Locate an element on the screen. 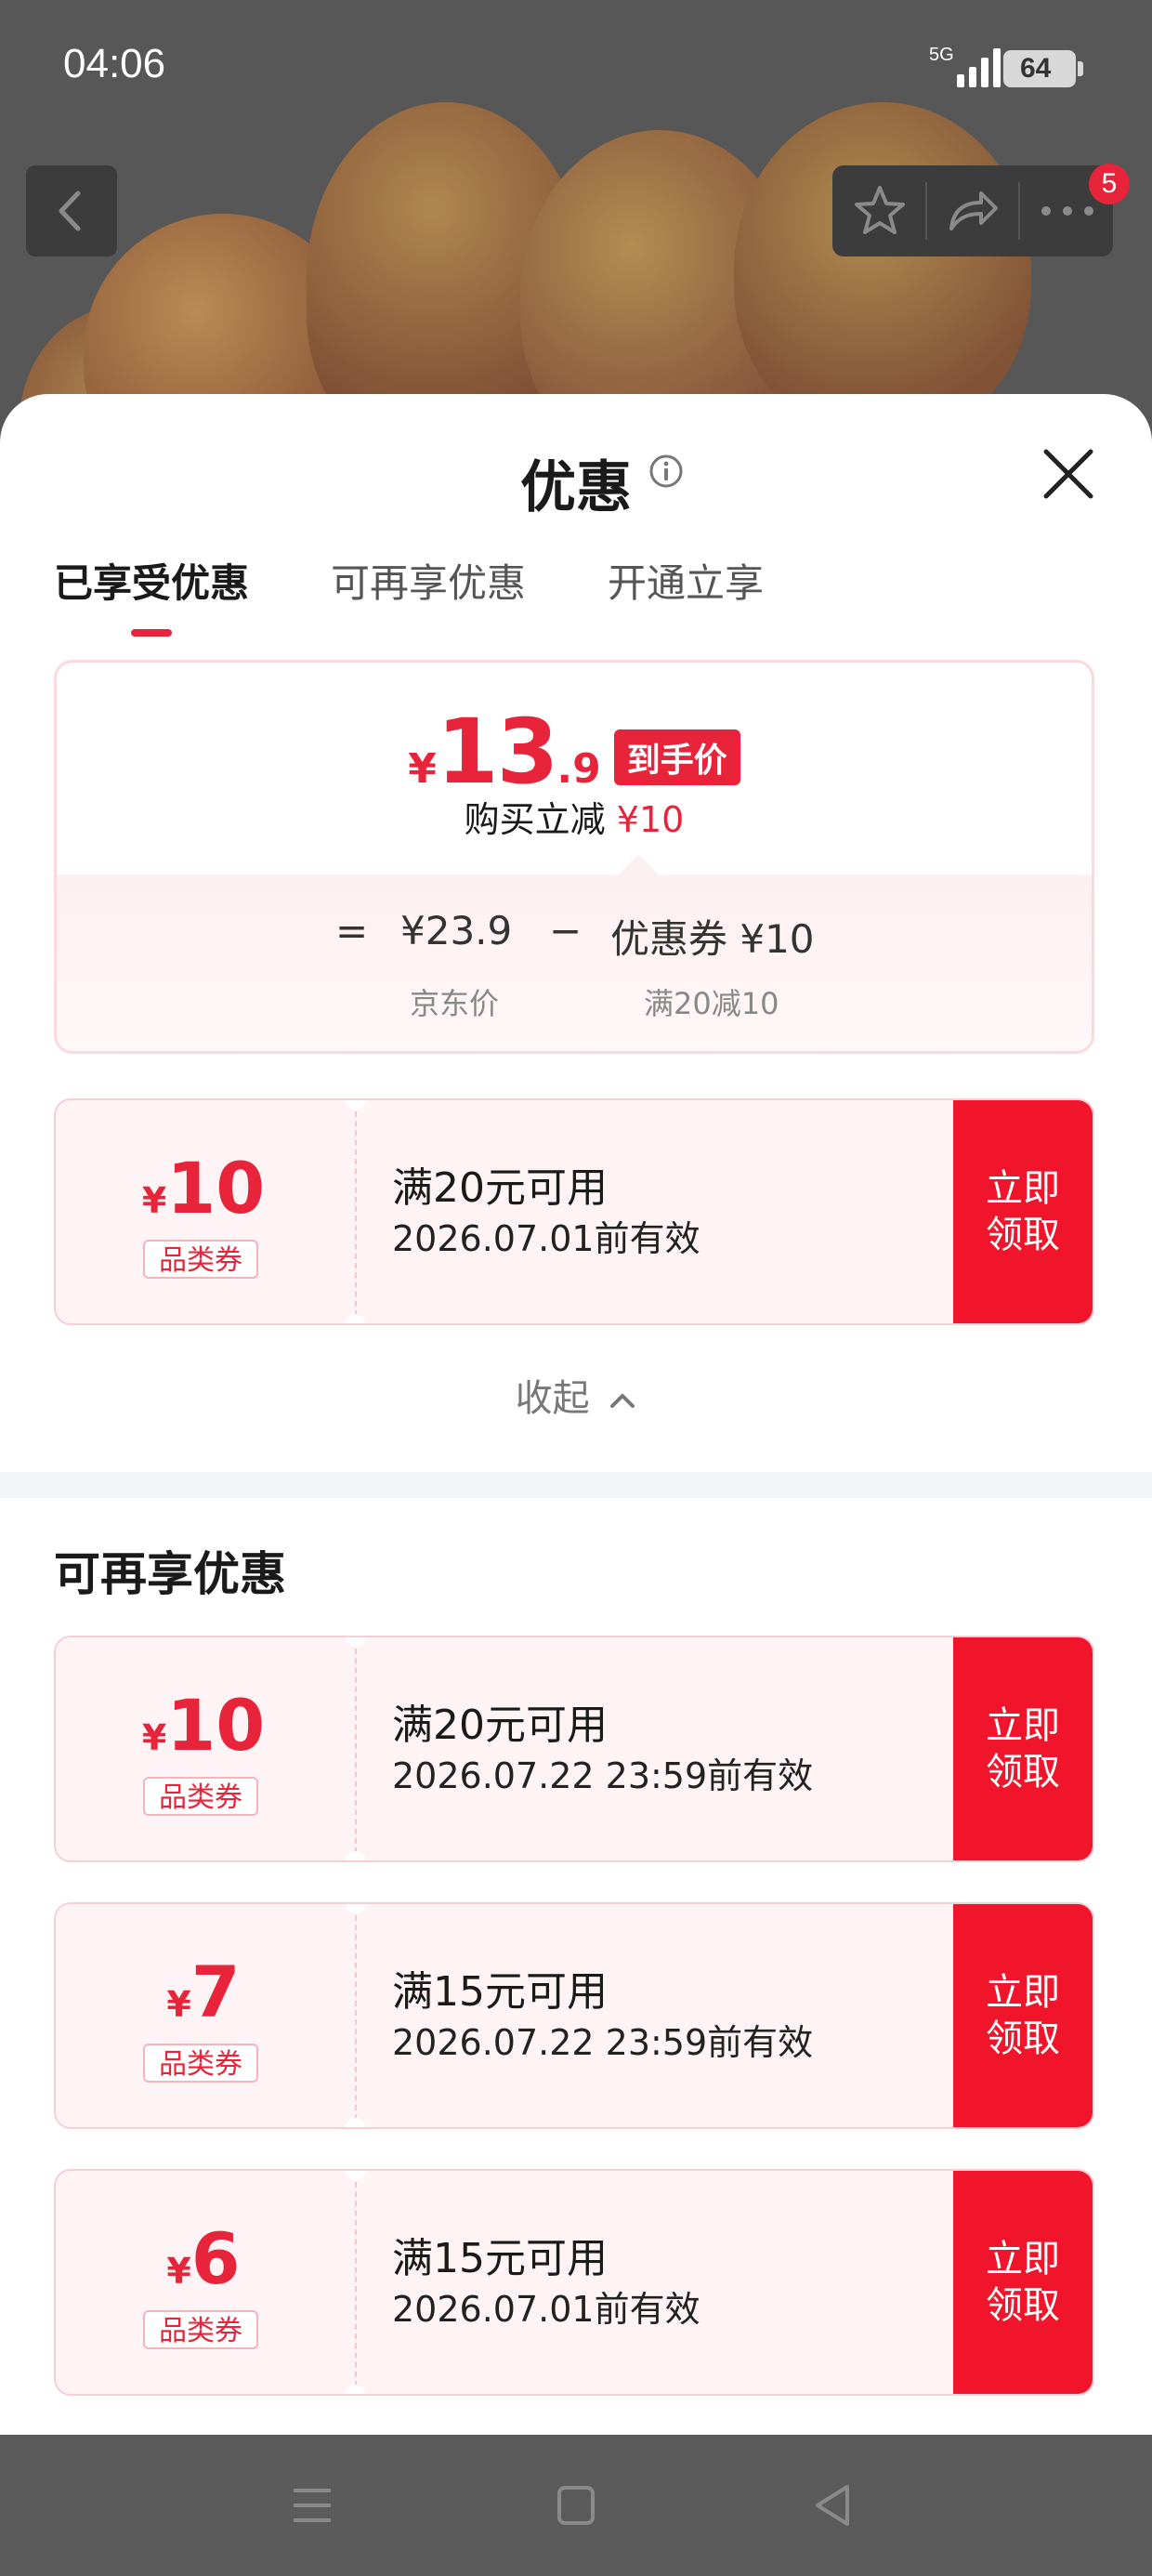  coupon-card: ¥7 品类券 满15元可用 2026.07.22 23:59前有效 立即领取 is located at coordinates (574, 2015).